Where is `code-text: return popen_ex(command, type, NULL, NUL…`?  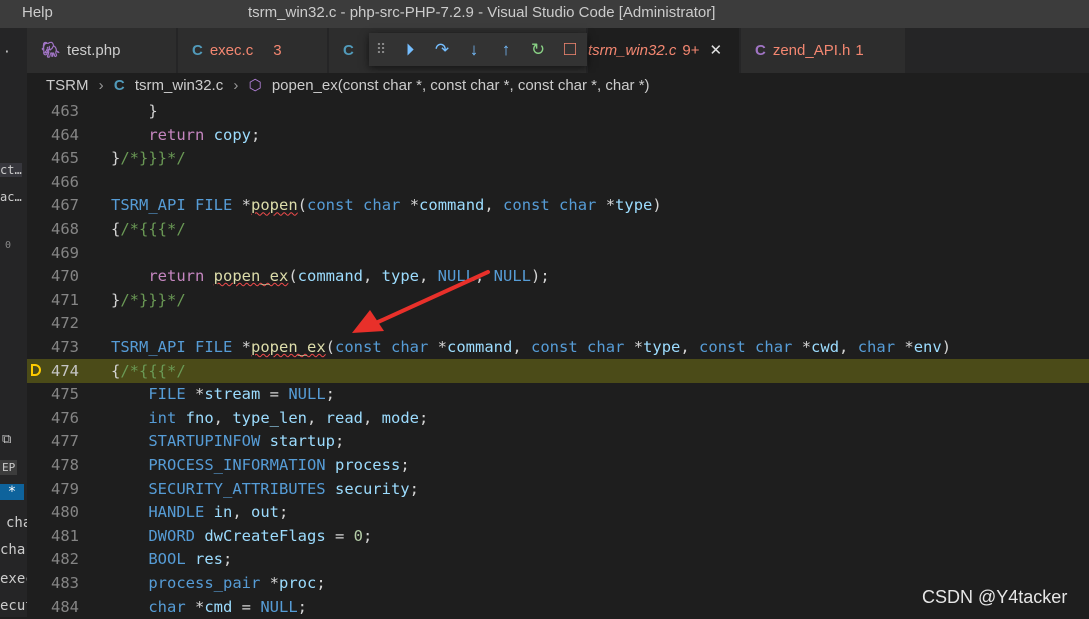 code-text: return popen_ex(command, type, NULL, NUL… is located at coordinates (330, 276).